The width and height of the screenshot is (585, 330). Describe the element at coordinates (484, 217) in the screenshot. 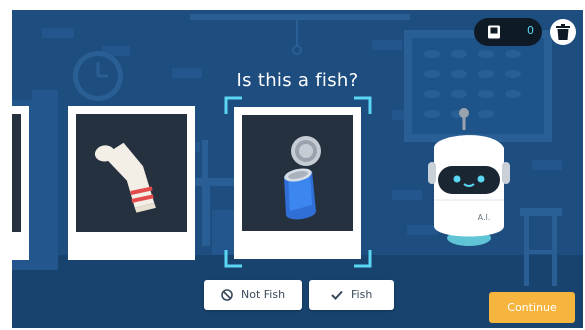

I see `robot-label: A.I.` at that location.